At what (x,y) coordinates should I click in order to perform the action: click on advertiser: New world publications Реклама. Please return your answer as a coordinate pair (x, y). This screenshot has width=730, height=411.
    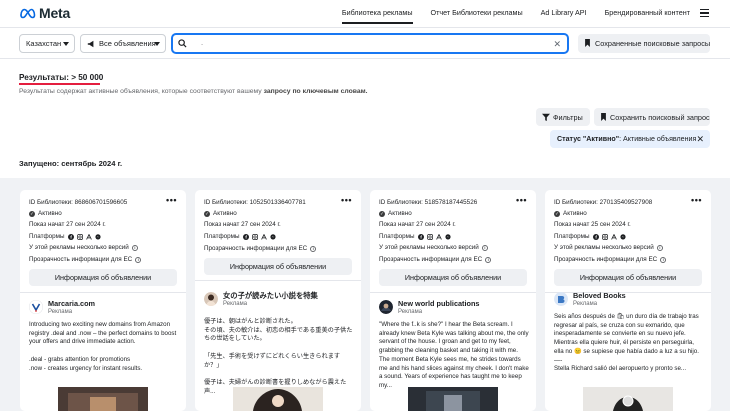
    Looking at the image, I should click on (429, 308).